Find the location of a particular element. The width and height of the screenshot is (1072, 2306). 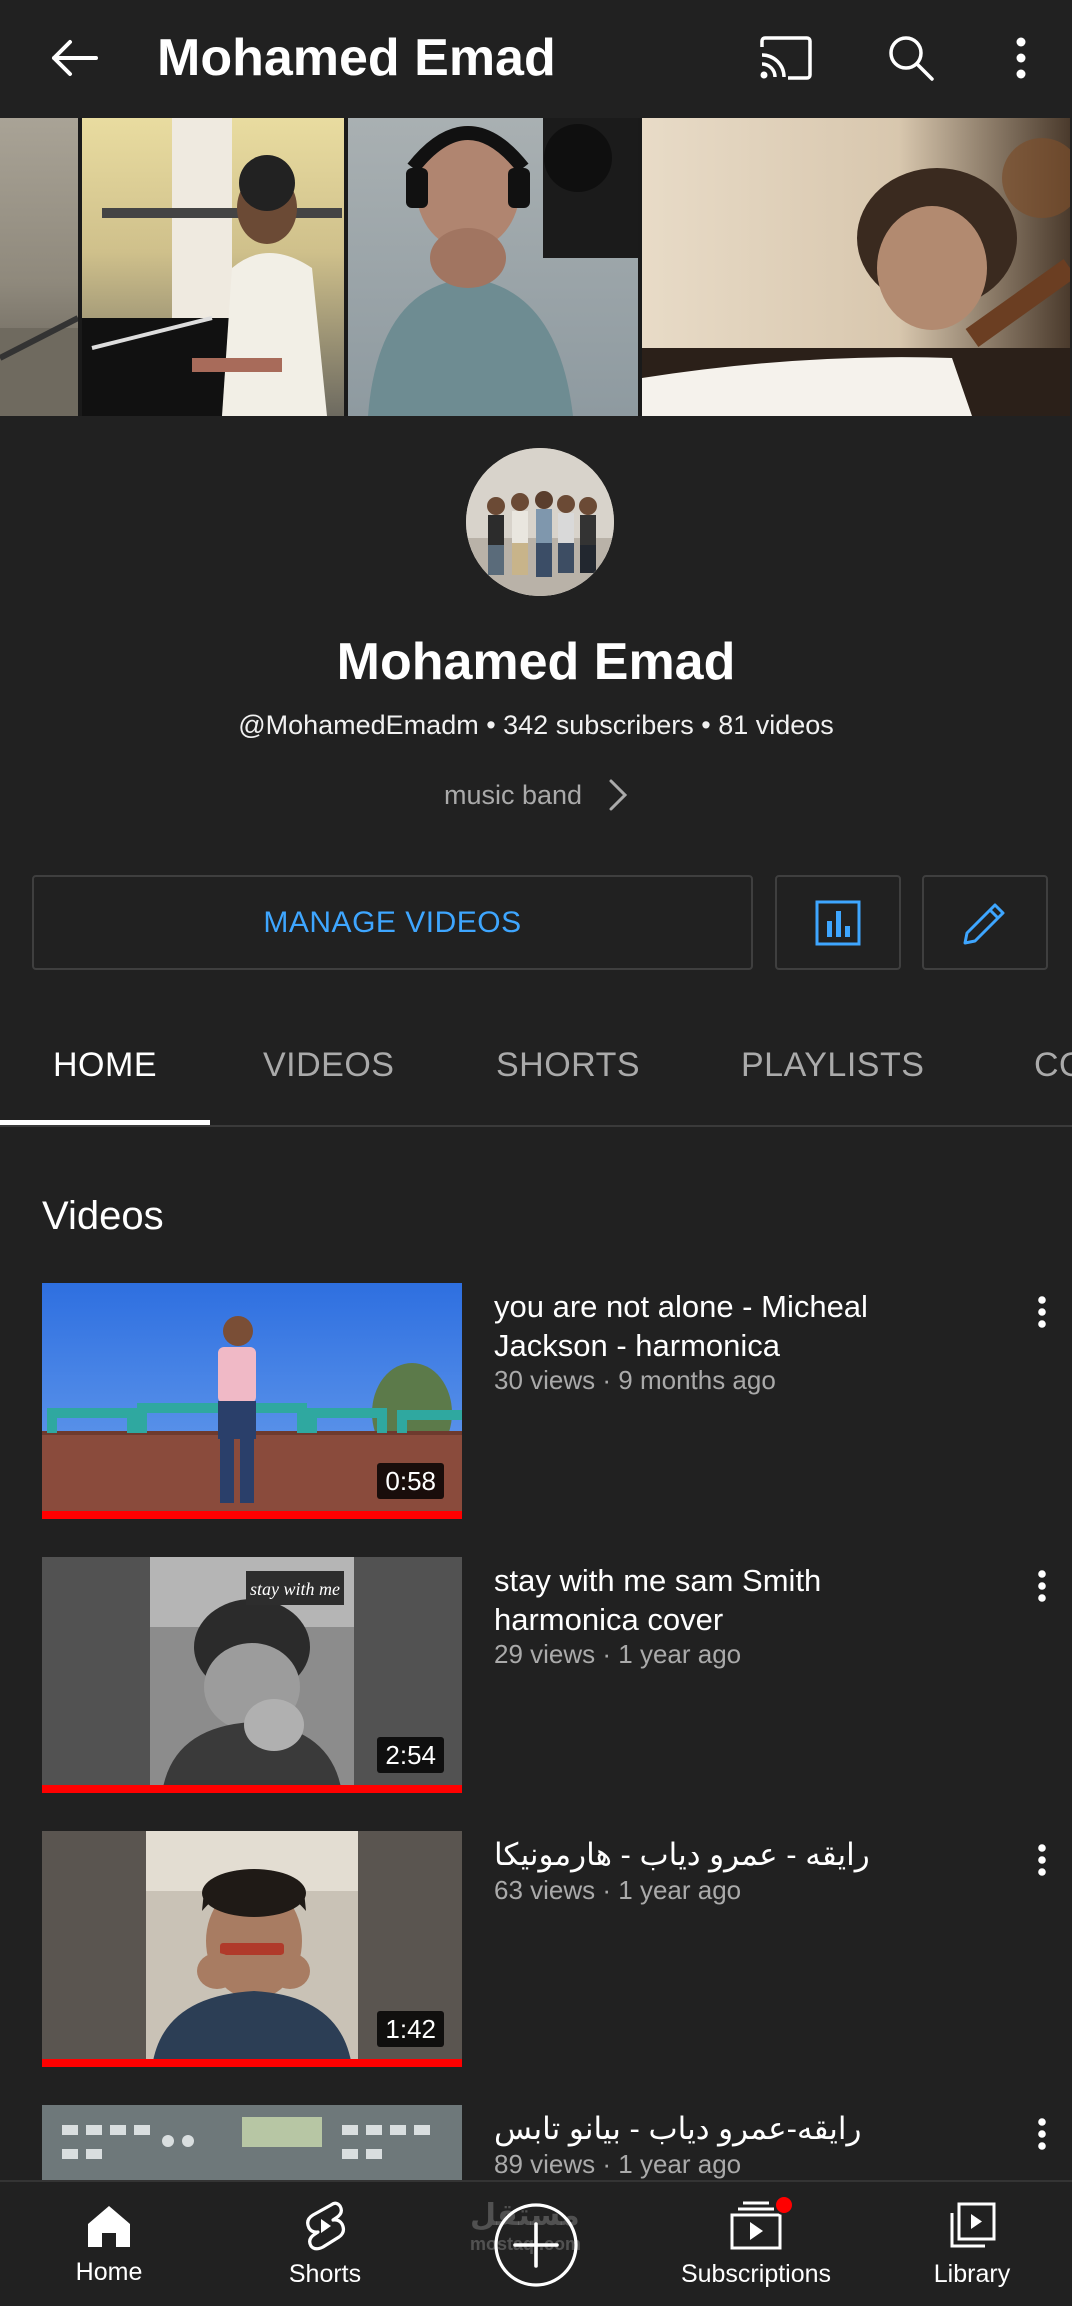

channel-name: Mohamed Emad is located at coordinates (536, 662).